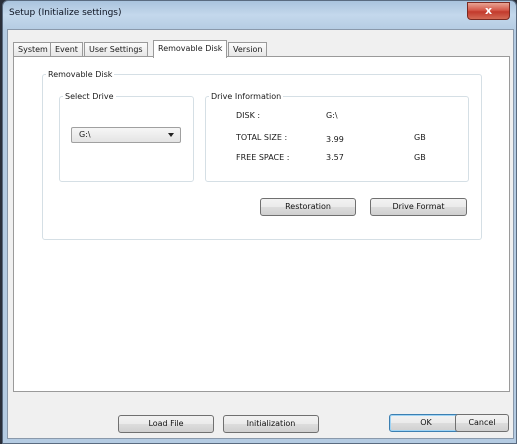  I want to click on drive-format-button: Drive Format, so click(418, 207).